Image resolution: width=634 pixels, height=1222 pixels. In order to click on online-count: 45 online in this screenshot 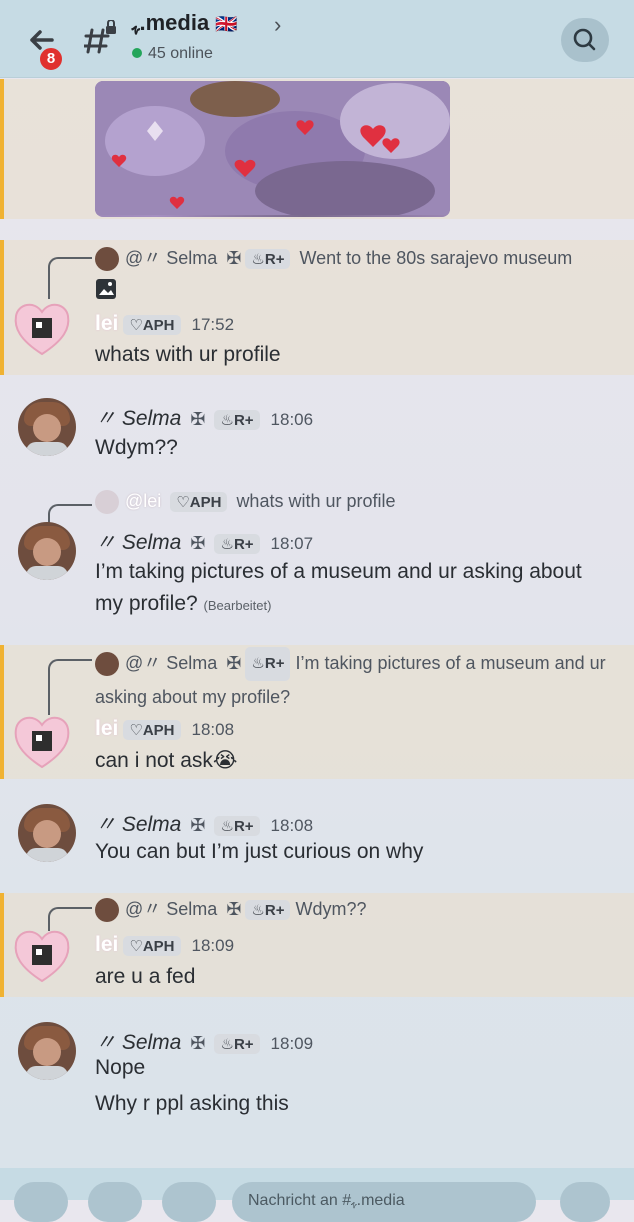, I will do `click(172, 54)`.